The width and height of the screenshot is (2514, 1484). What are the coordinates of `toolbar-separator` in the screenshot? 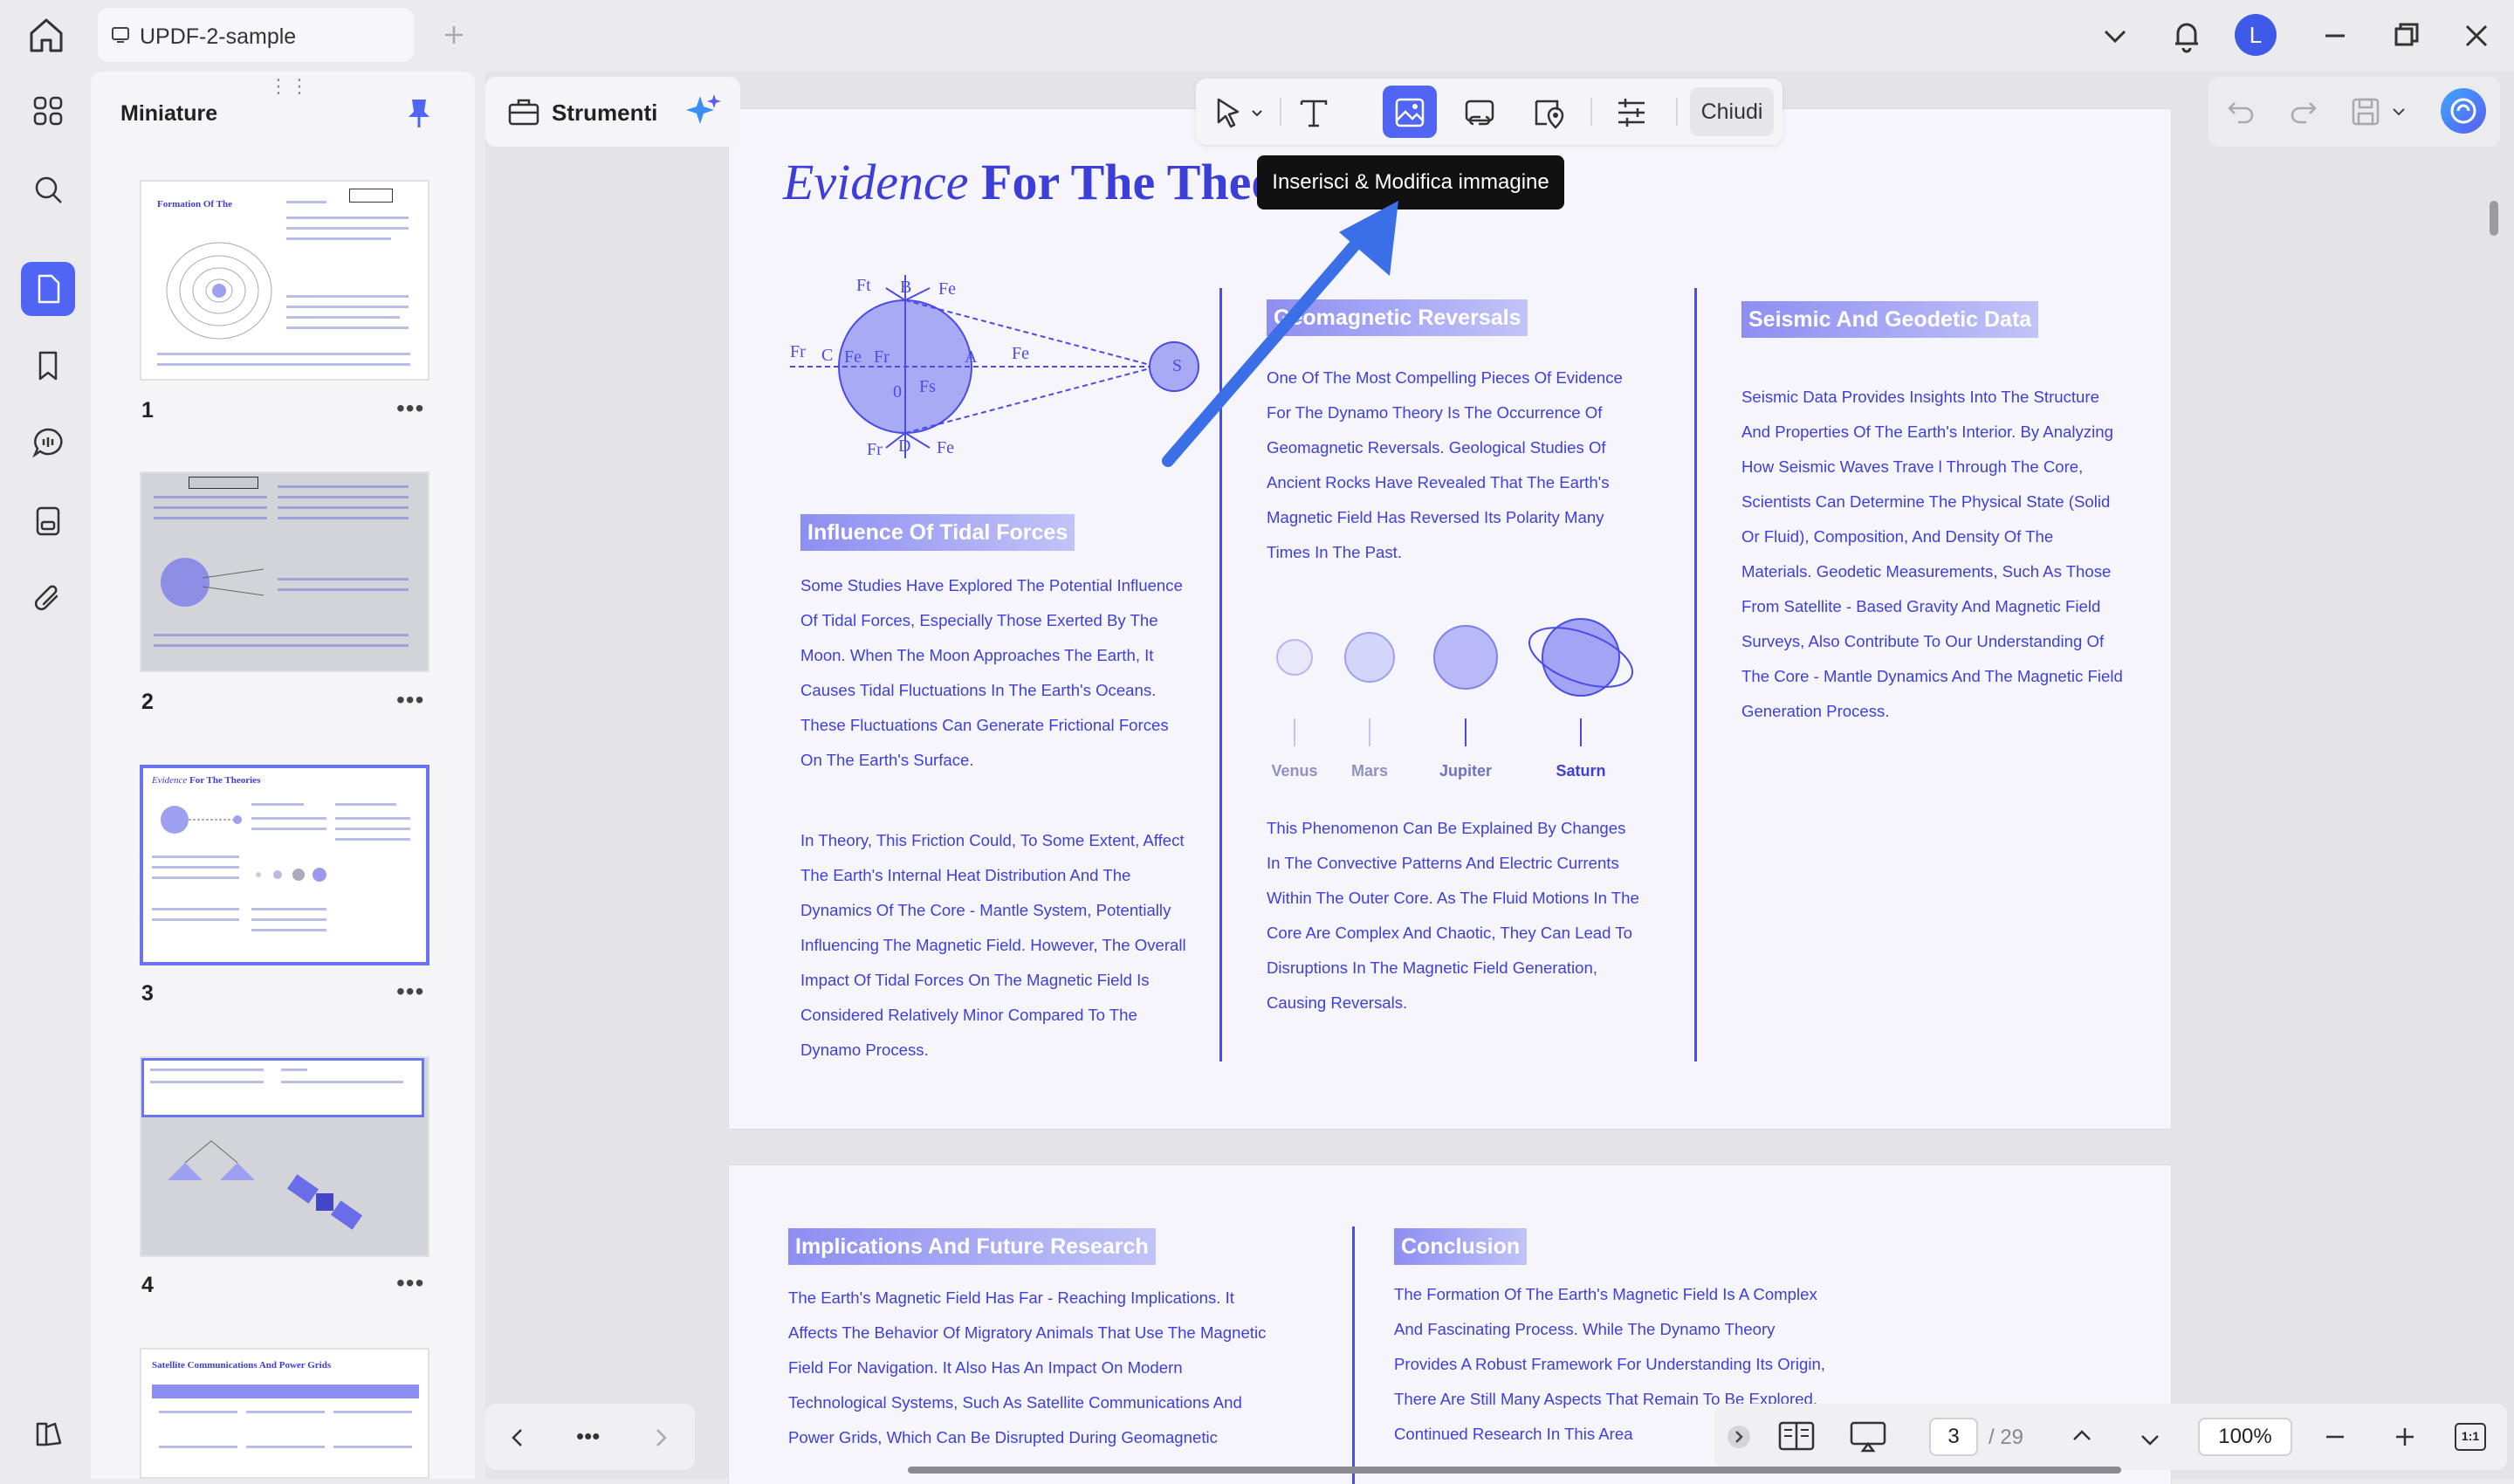 It's located at (1591, 112).